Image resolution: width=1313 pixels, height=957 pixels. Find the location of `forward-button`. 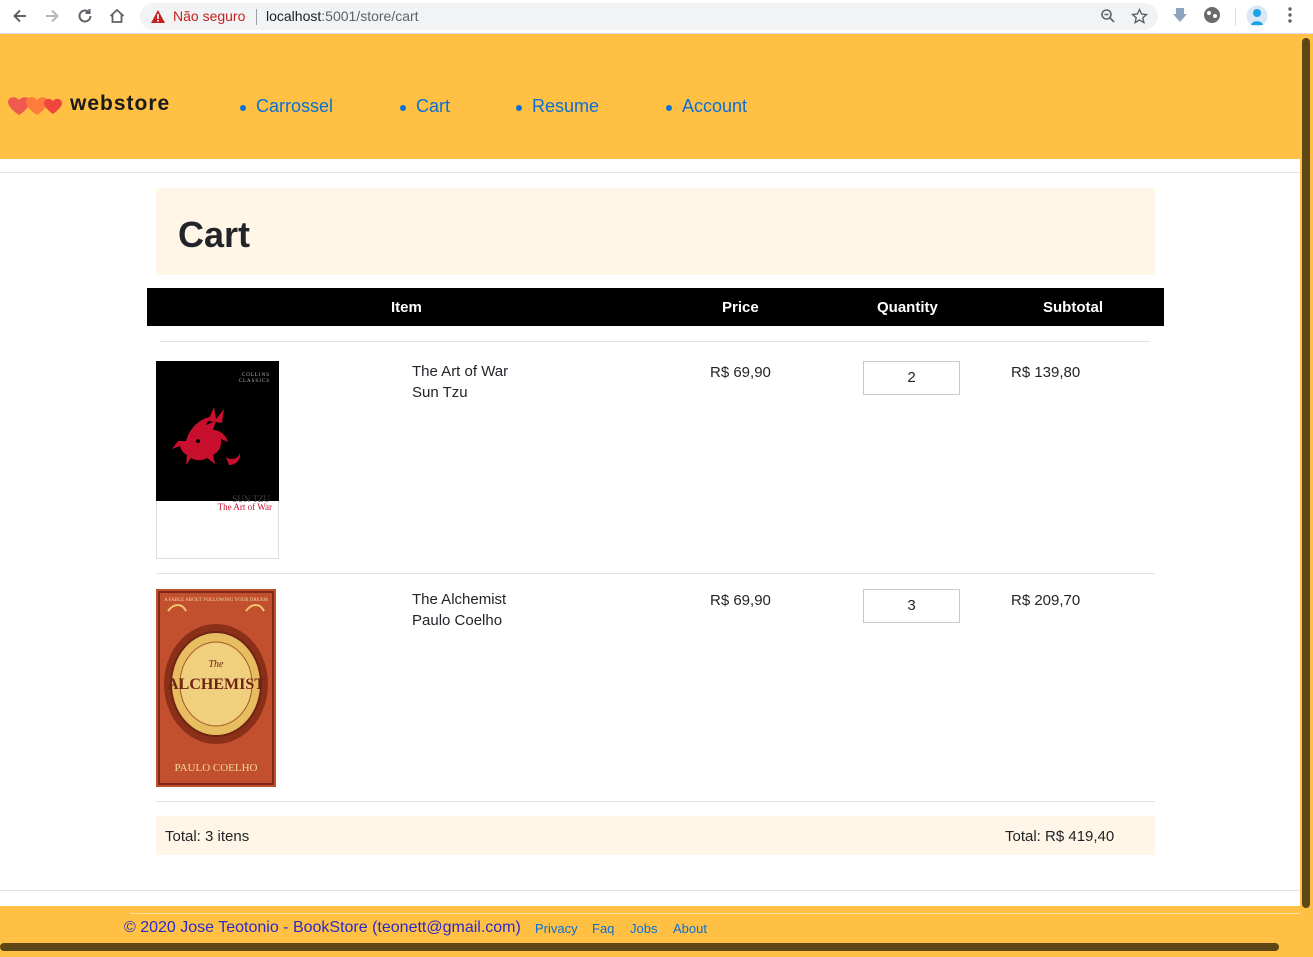

forward-button is located at coordinates (52, 16).